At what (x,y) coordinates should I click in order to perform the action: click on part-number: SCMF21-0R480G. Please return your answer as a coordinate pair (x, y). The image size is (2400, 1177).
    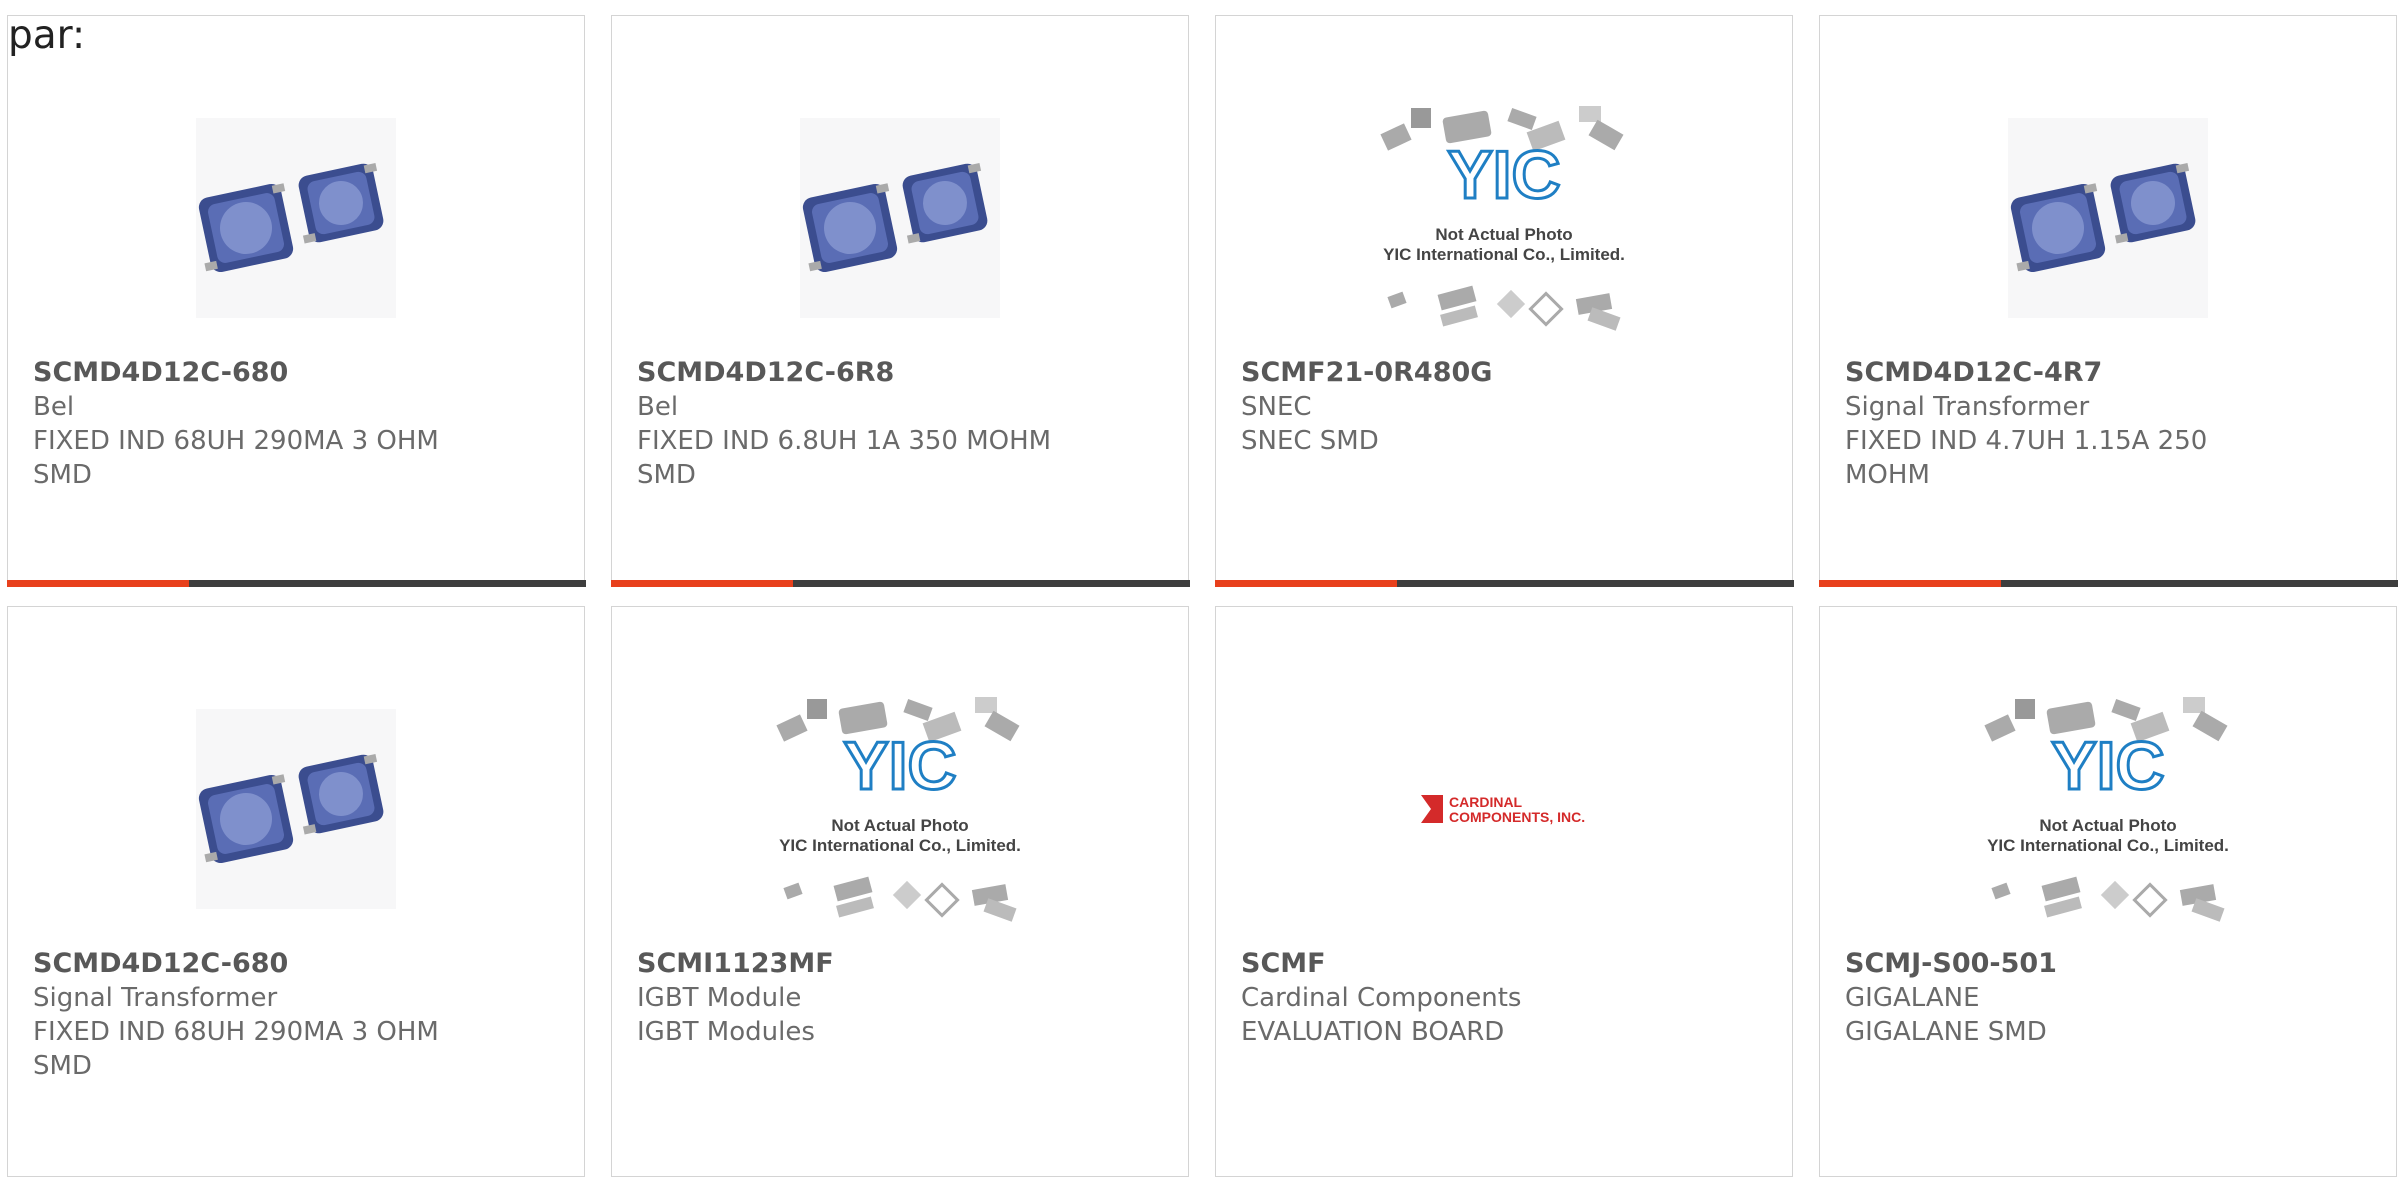
    Looking at the image, I should click on (1504, 373).